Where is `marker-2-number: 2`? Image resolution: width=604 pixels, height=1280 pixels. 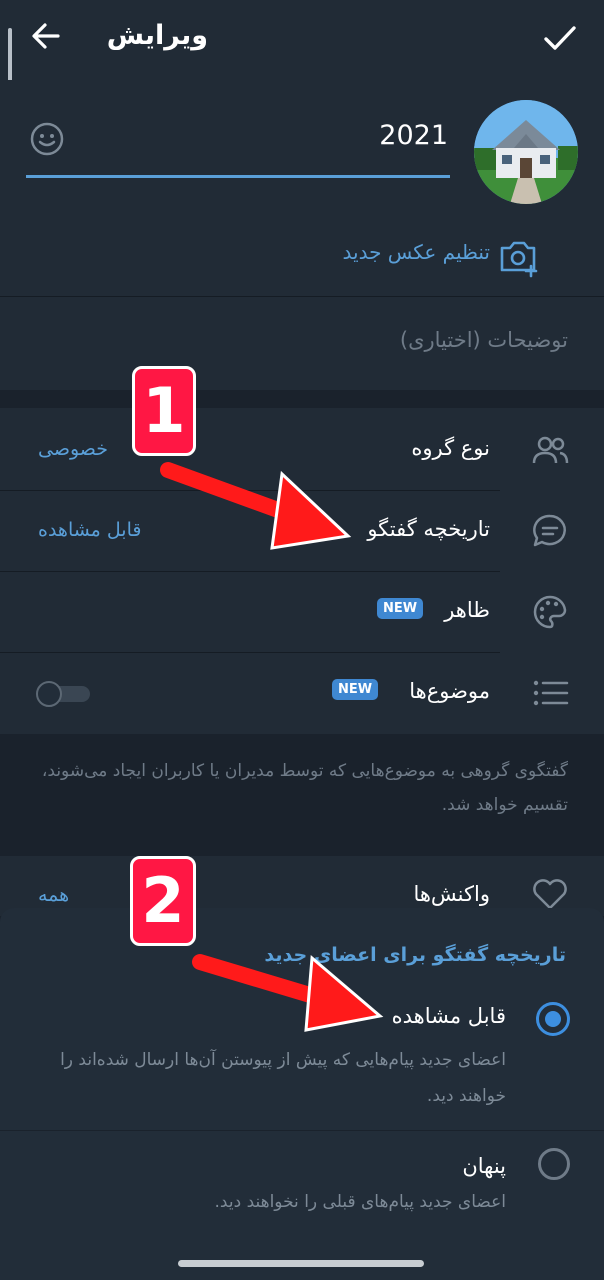
marker-2-number: 2 is located at coordinates (163, 900).